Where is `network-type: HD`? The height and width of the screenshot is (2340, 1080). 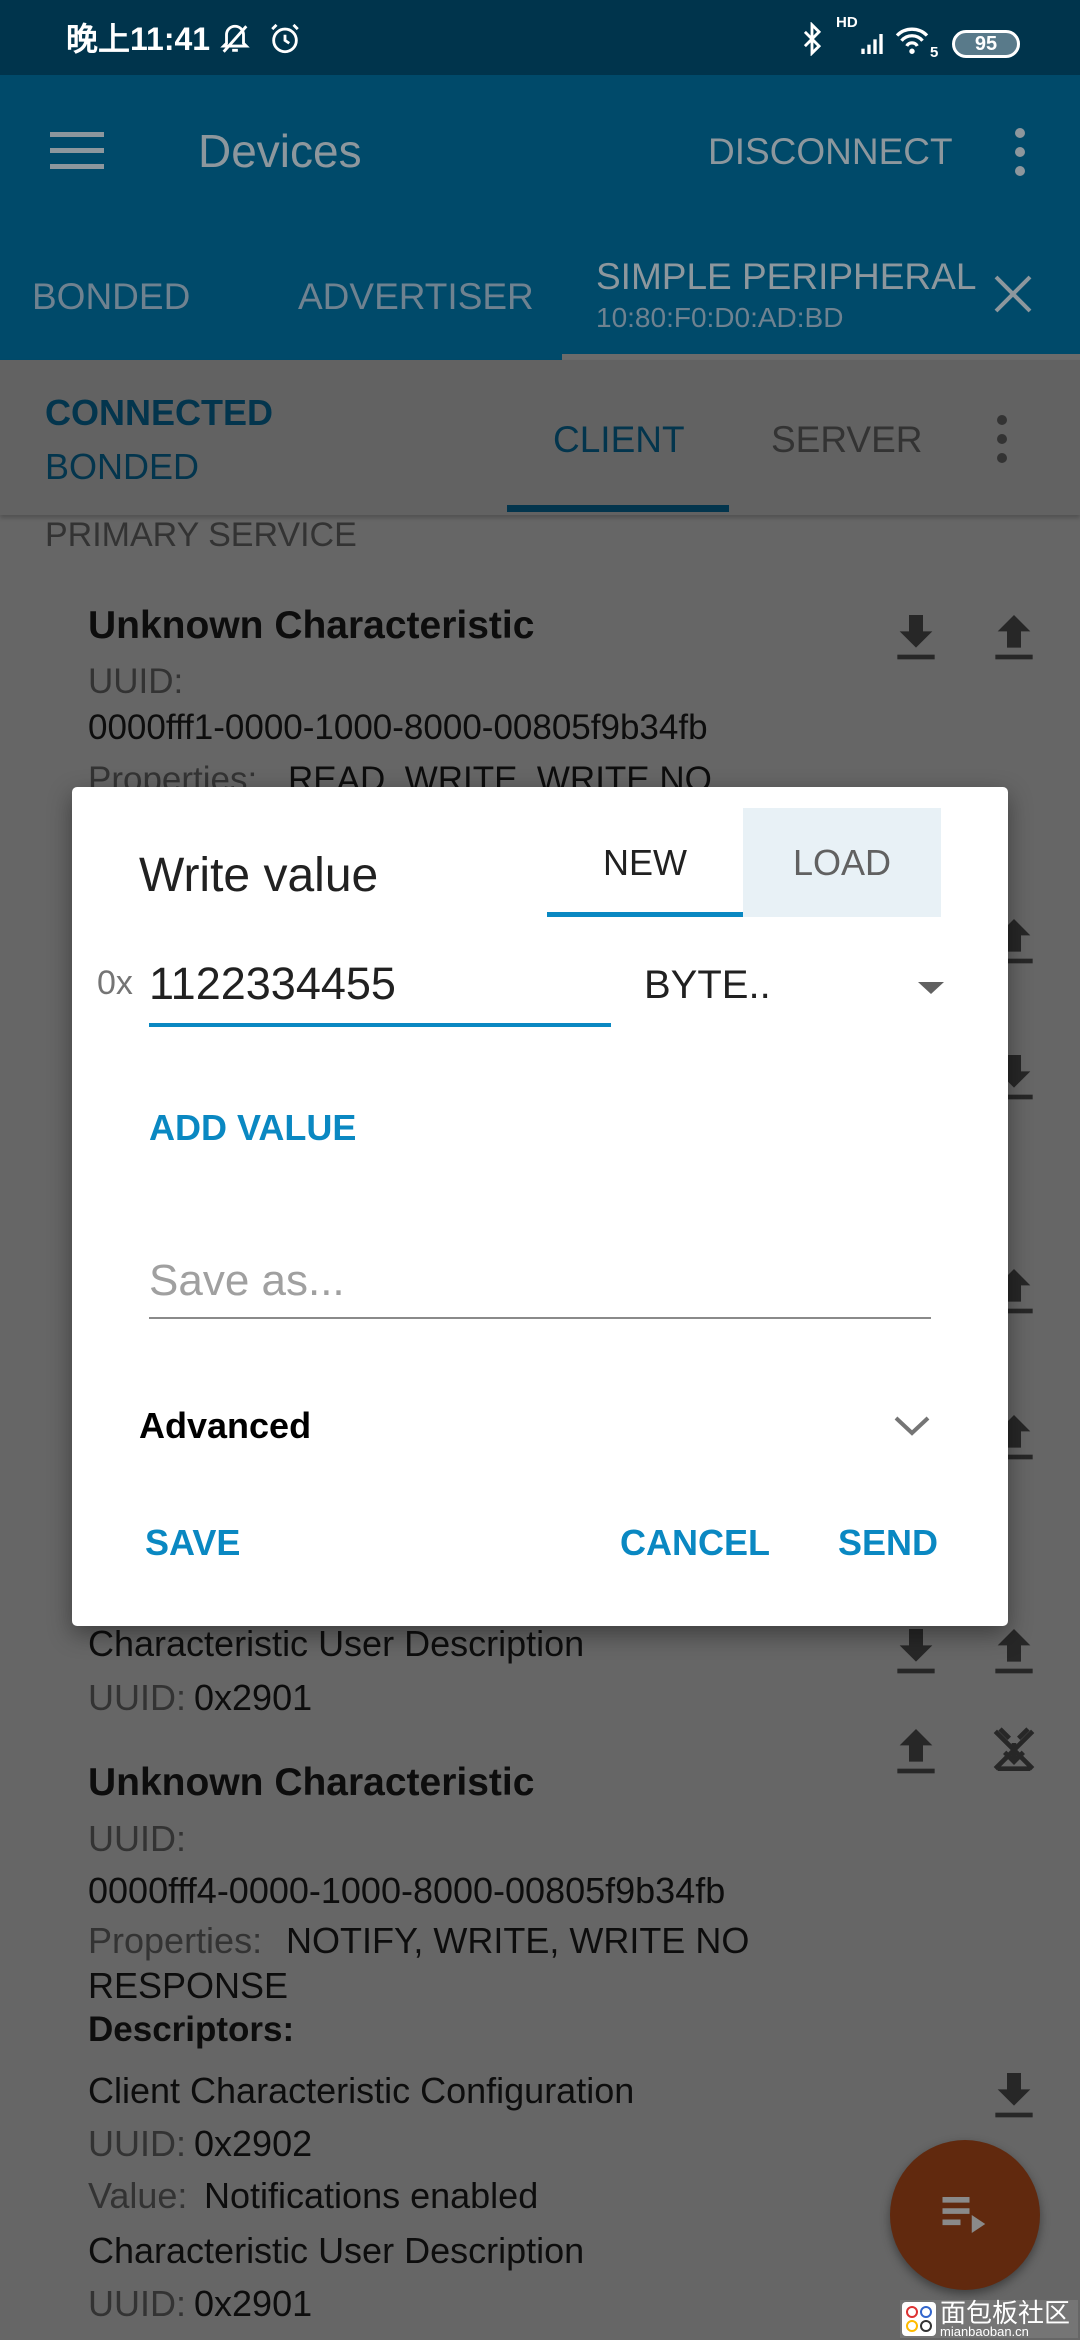 network-type: HD is located at coordinates (847, 22).